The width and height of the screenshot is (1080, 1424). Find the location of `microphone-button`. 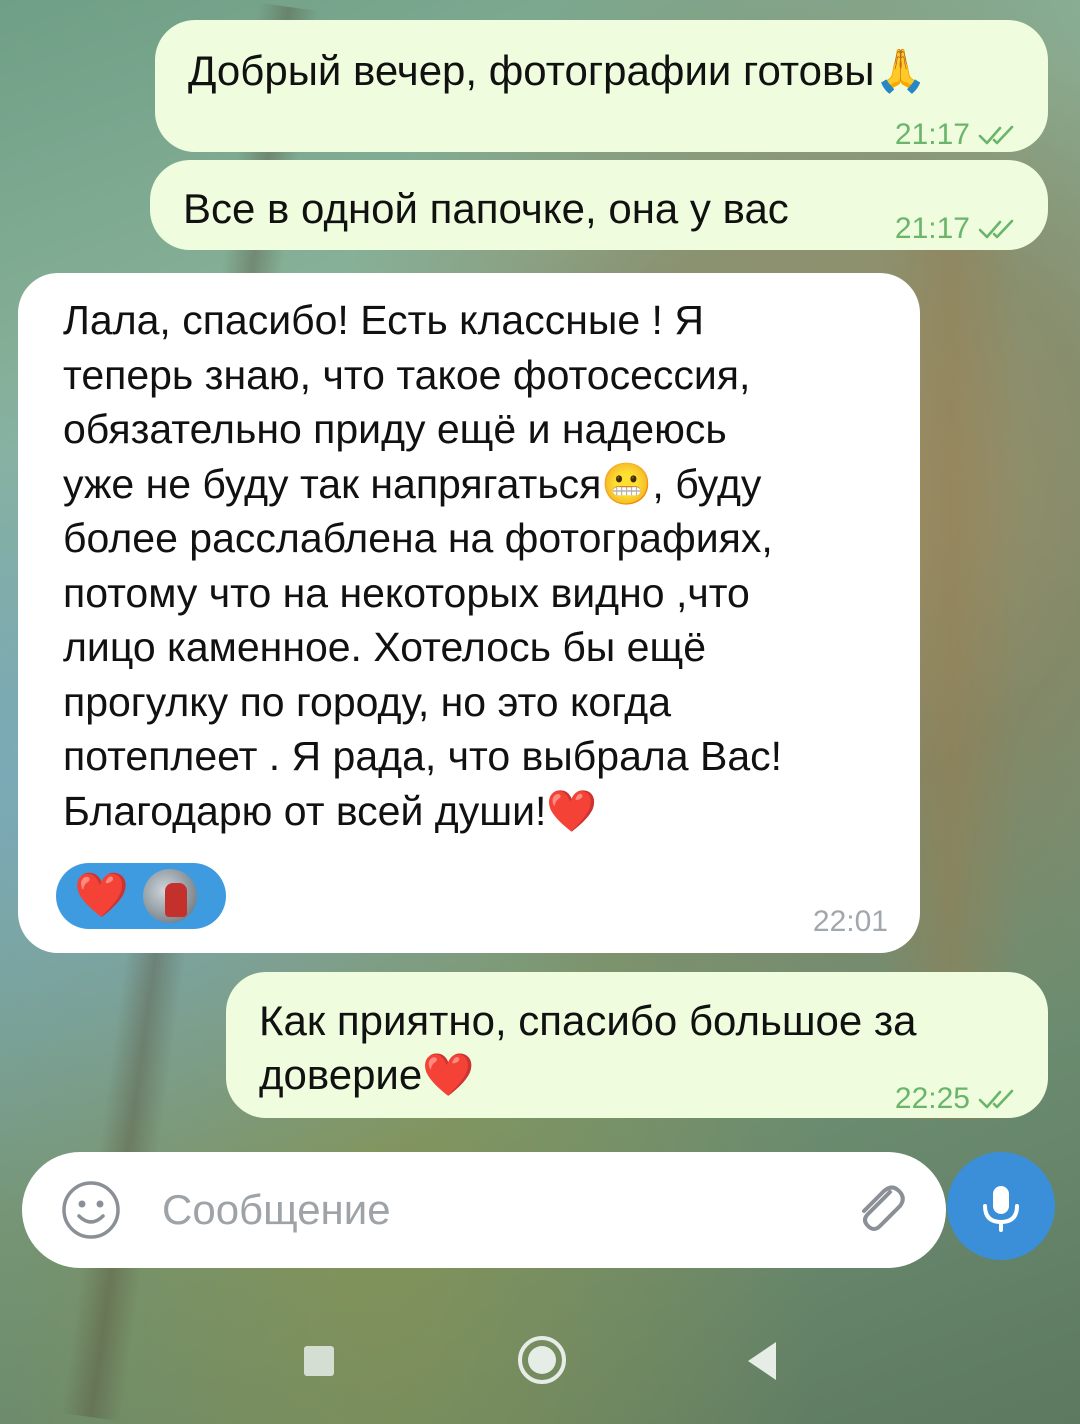

microphone-button is located at coordinates (1001, 1206).